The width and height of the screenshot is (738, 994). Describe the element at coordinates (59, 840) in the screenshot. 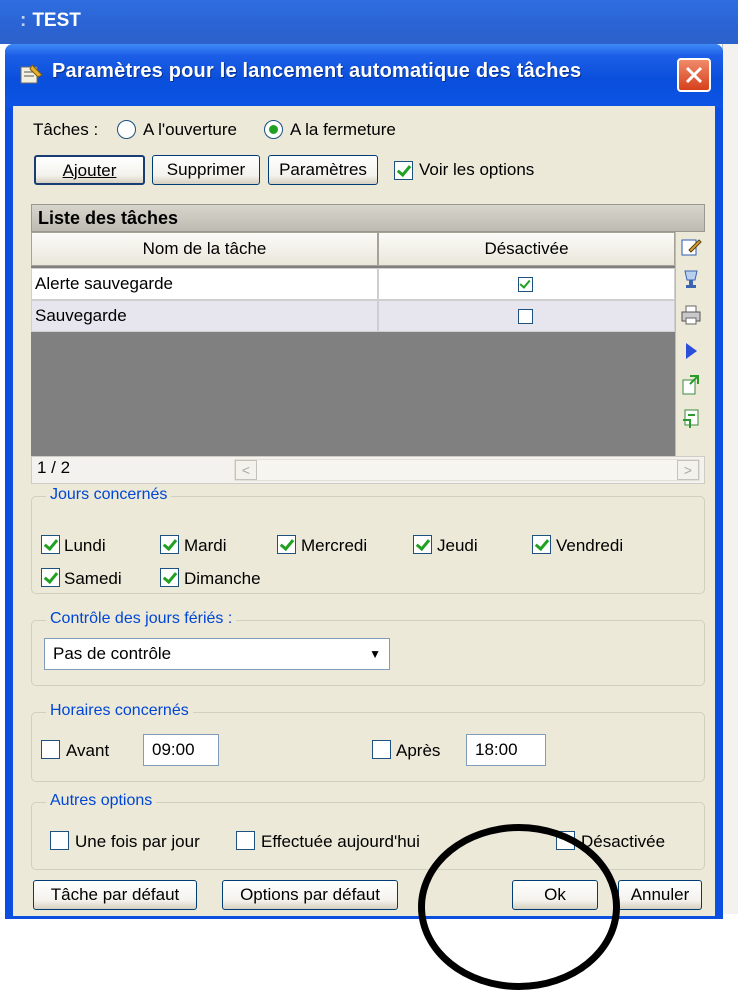

I see `une-fois-checkbox` at that location.